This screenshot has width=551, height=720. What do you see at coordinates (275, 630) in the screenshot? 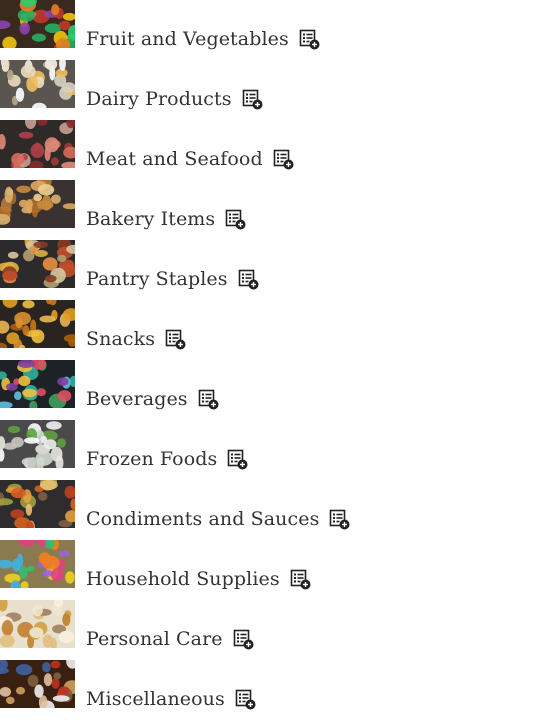
I see `category-row: Personal Care` at bounding box center [275, 630].